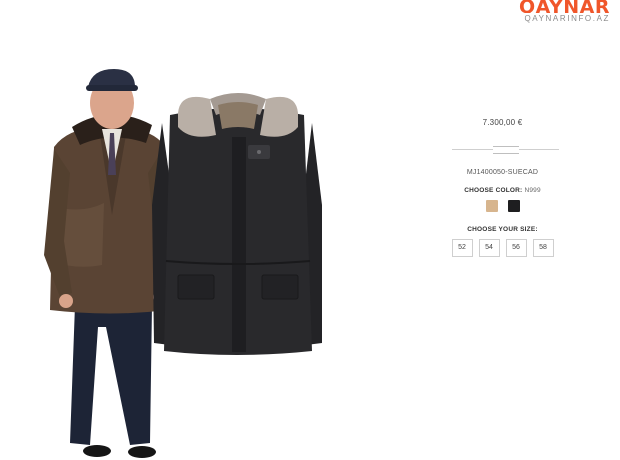  What do you see at coordinates (564, 6) in the screenshot?
I see `watermark-brand: QAYNAR` at bounding box center [564, 6].